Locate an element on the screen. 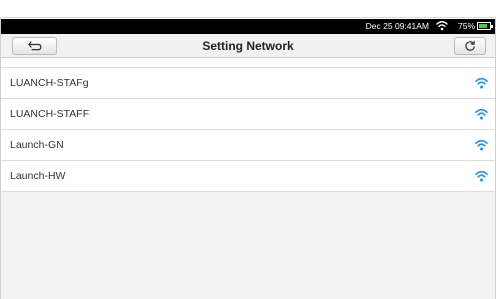 The width and height of the screenshot is (496, 299). network-ssid: Launch-GN is located at coordinates (37, 145).